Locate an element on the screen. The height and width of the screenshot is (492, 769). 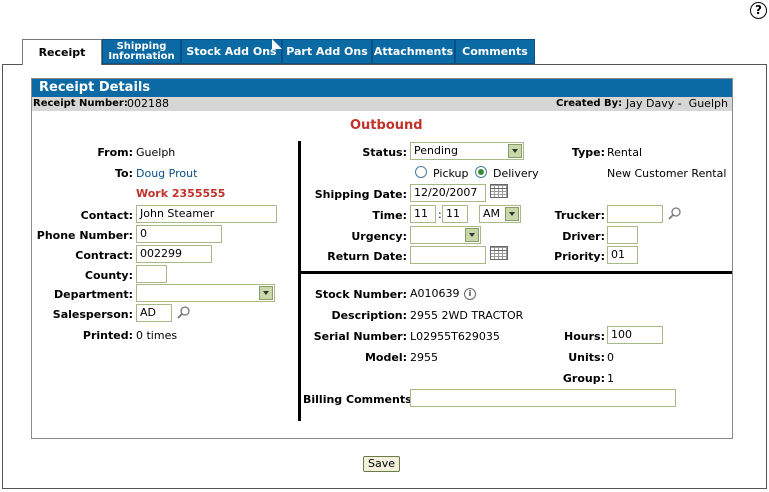
tab-label: Attachments is located at coordinates (413, 51).